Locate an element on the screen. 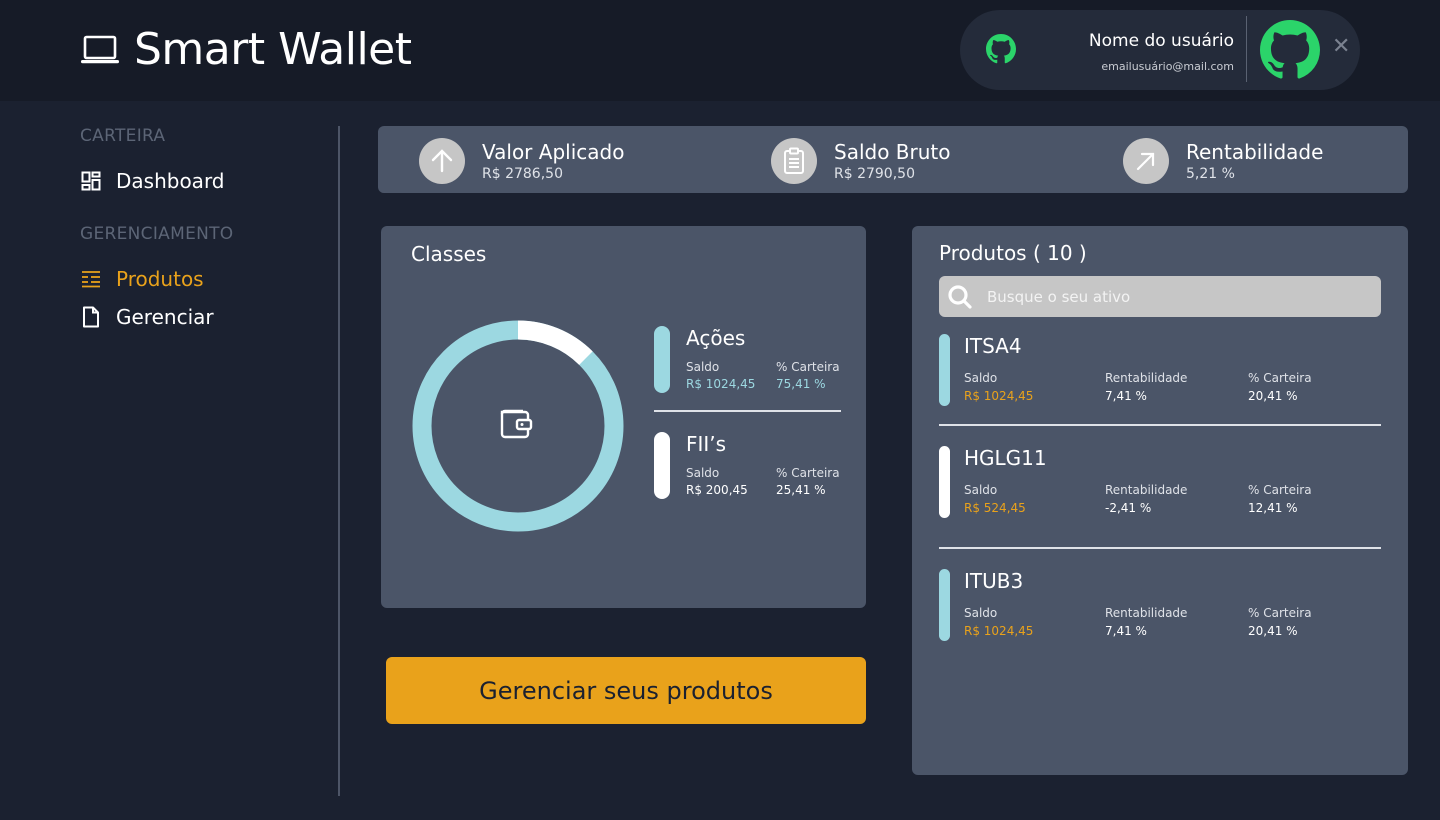  legend-saldo-value: R$ 200,45 is located at coordinates (717, 490).